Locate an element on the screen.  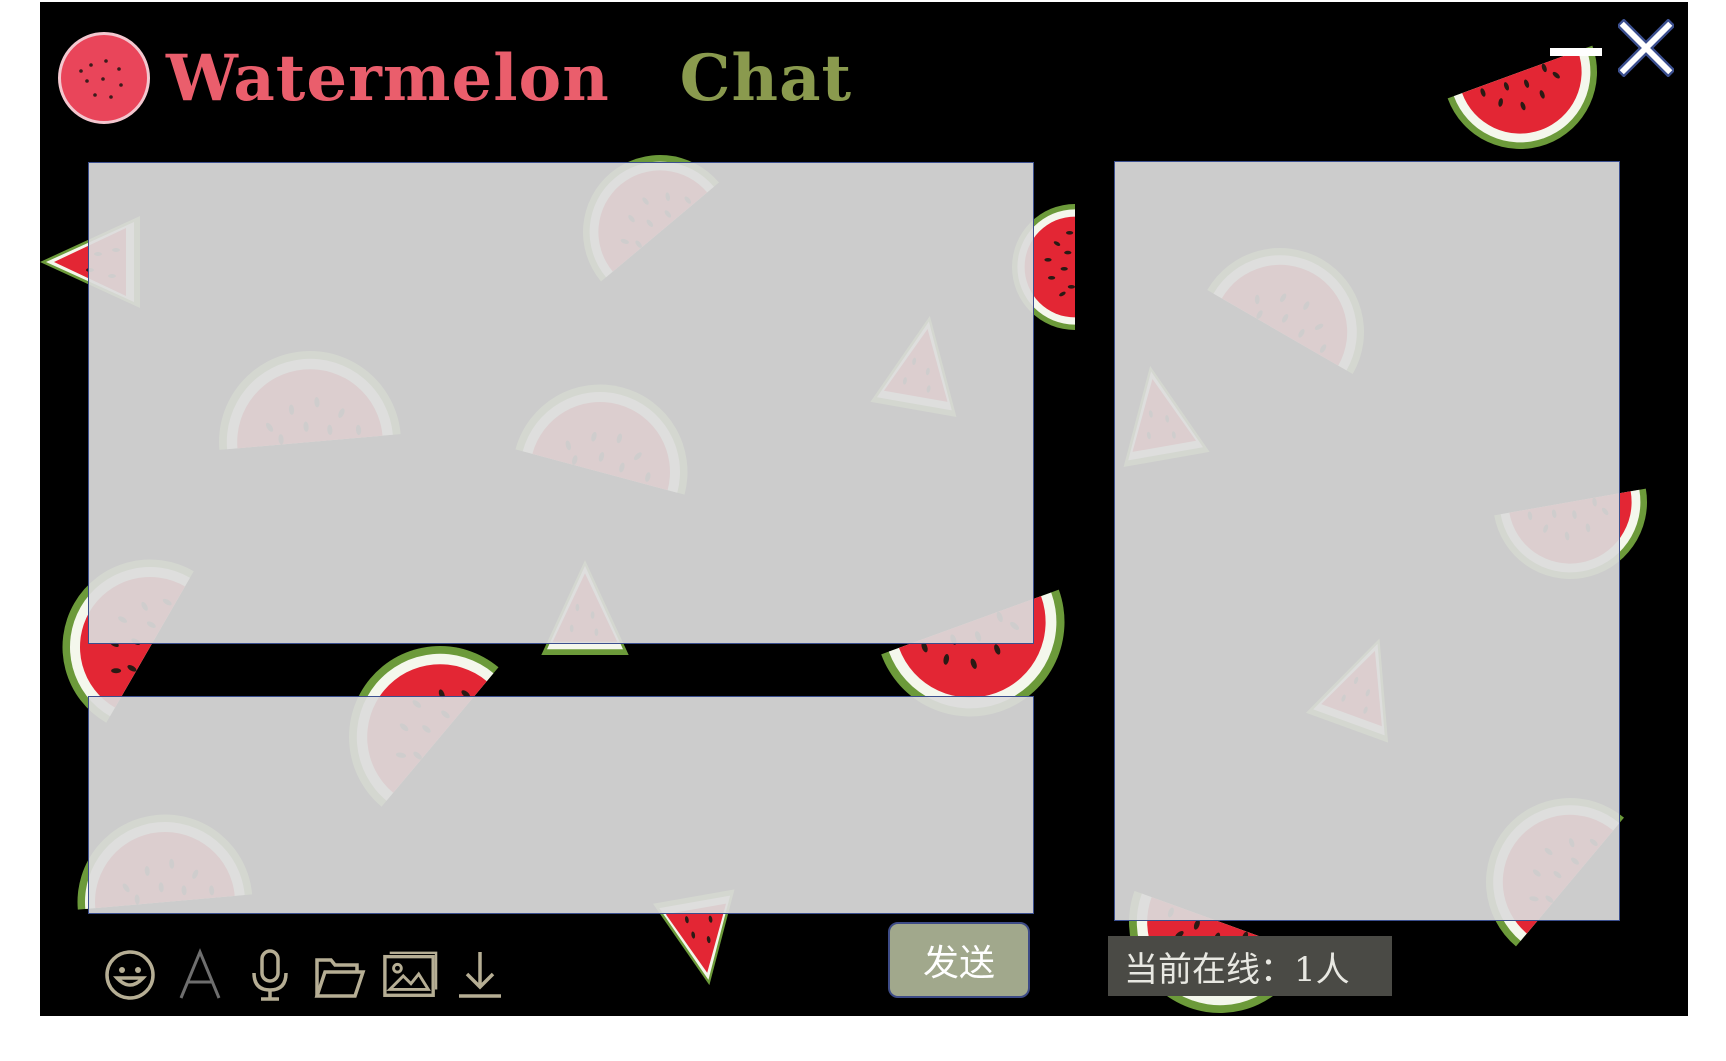
close-icon is located at coordinates (1646, 48).